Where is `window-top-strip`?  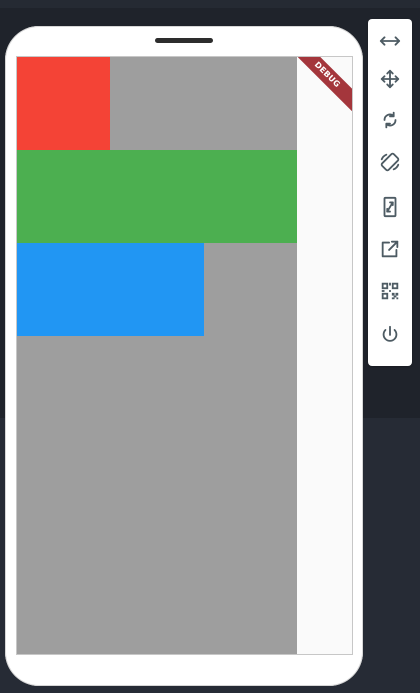 window-top-strip is located at coordinates (210, 4).